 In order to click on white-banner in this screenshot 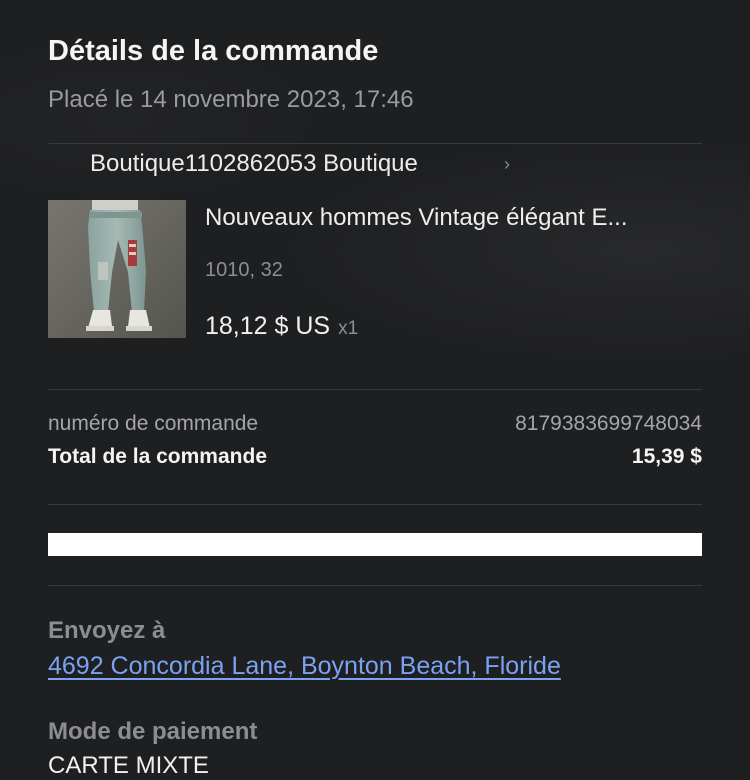, I will do `click(375, 544)`.